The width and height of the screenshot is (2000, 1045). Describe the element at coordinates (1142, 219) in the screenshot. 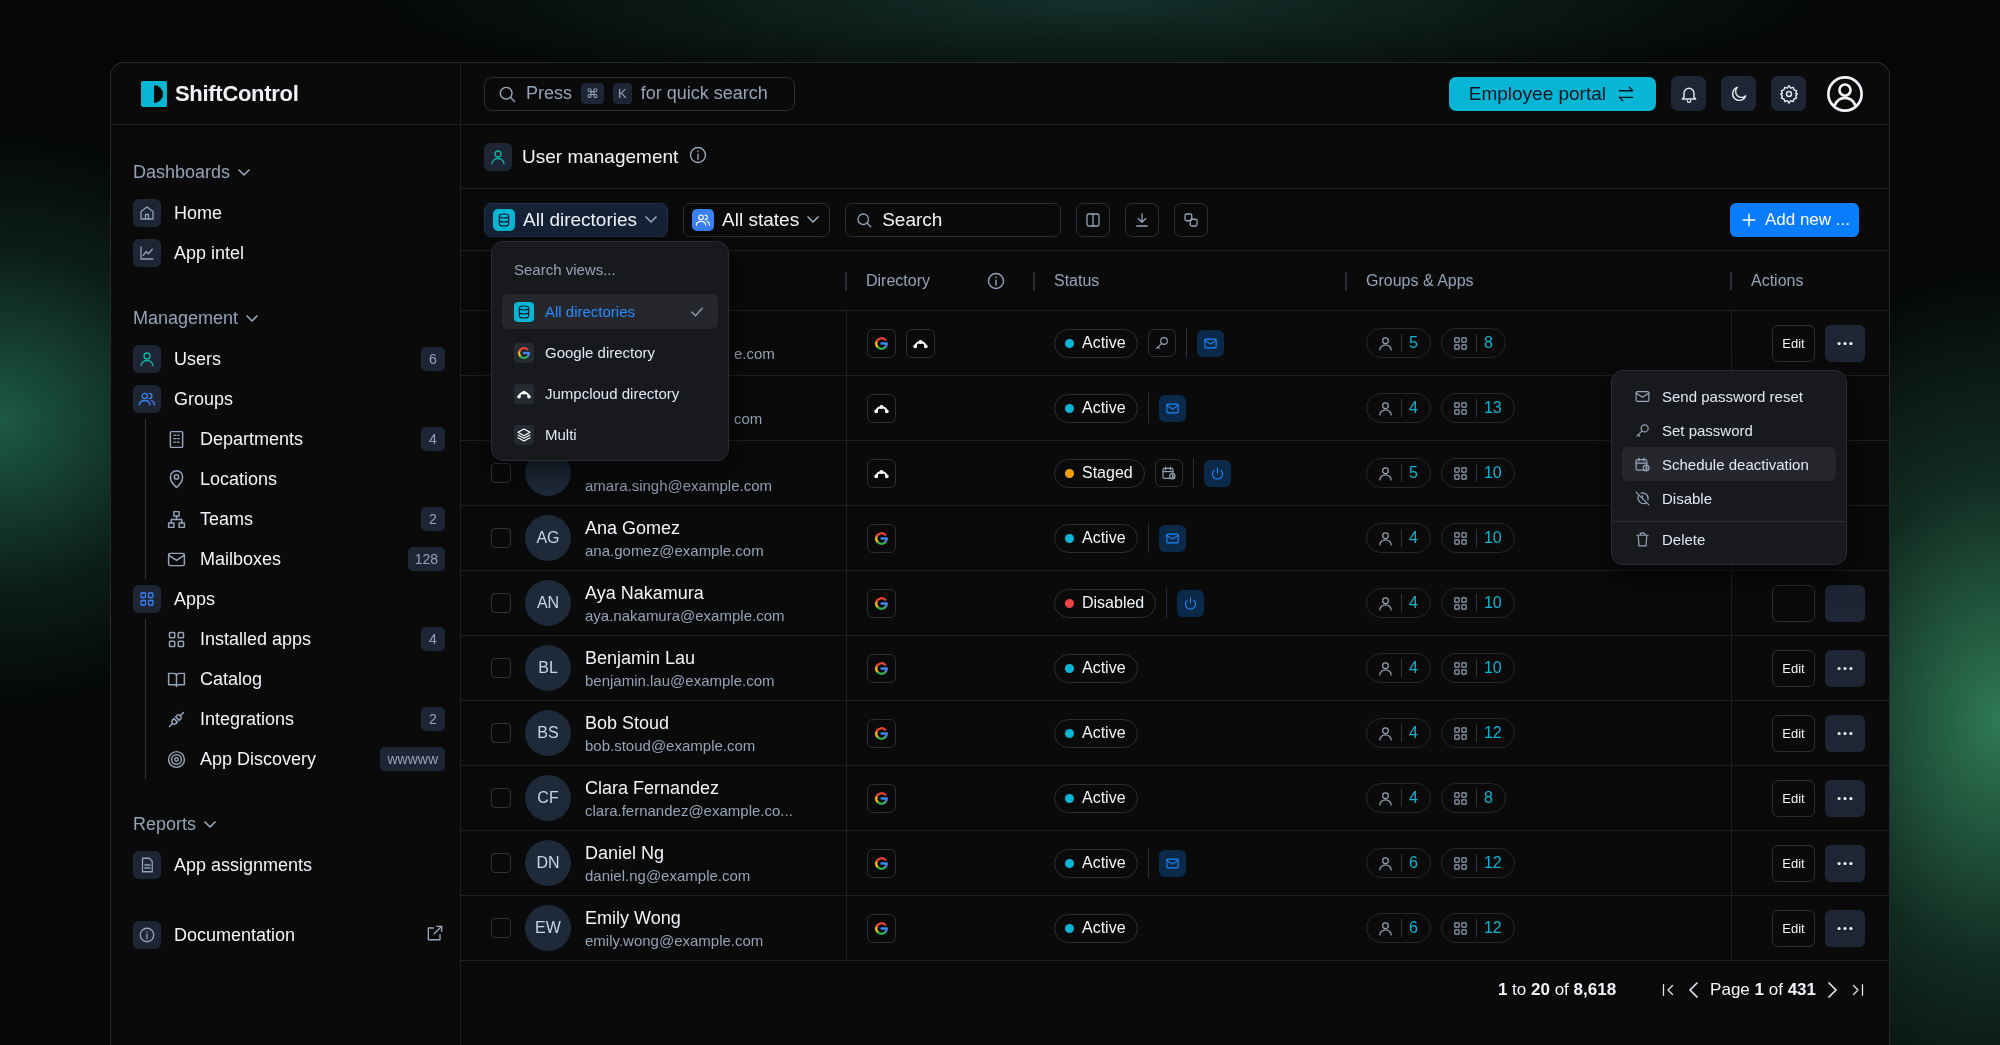

I see `download-button` at that location.